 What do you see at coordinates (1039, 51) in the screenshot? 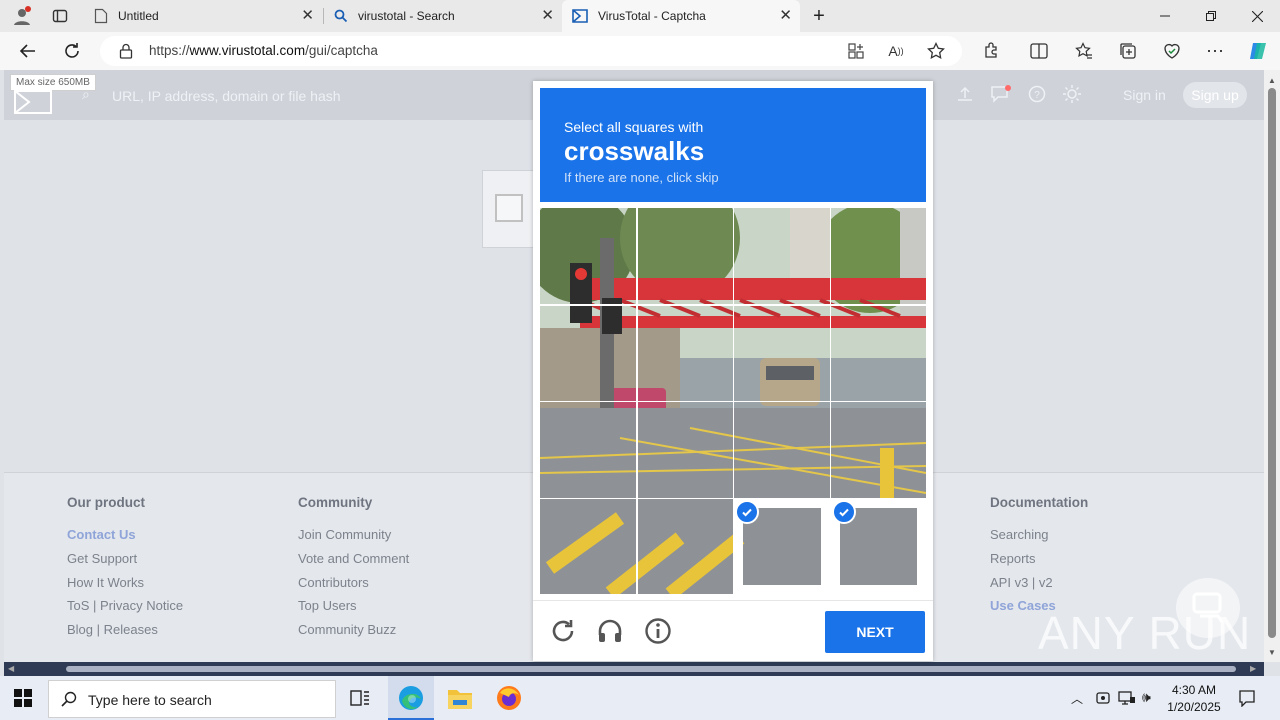
I see `split-screen-icon` at bounding box center [1039, 51].